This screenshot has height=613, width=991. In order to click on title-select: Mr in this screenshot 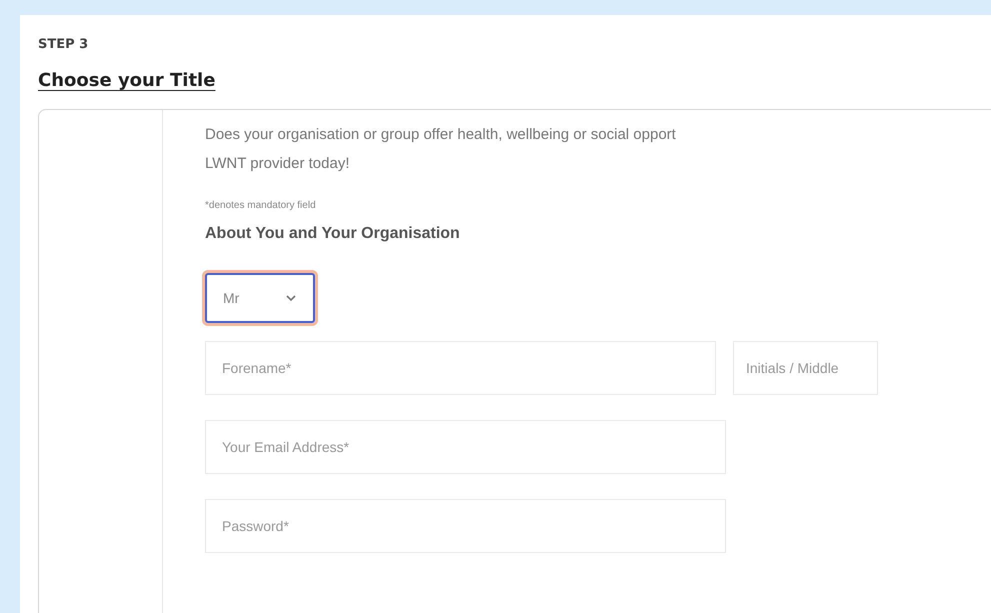, I will do `click(260, 298)`.